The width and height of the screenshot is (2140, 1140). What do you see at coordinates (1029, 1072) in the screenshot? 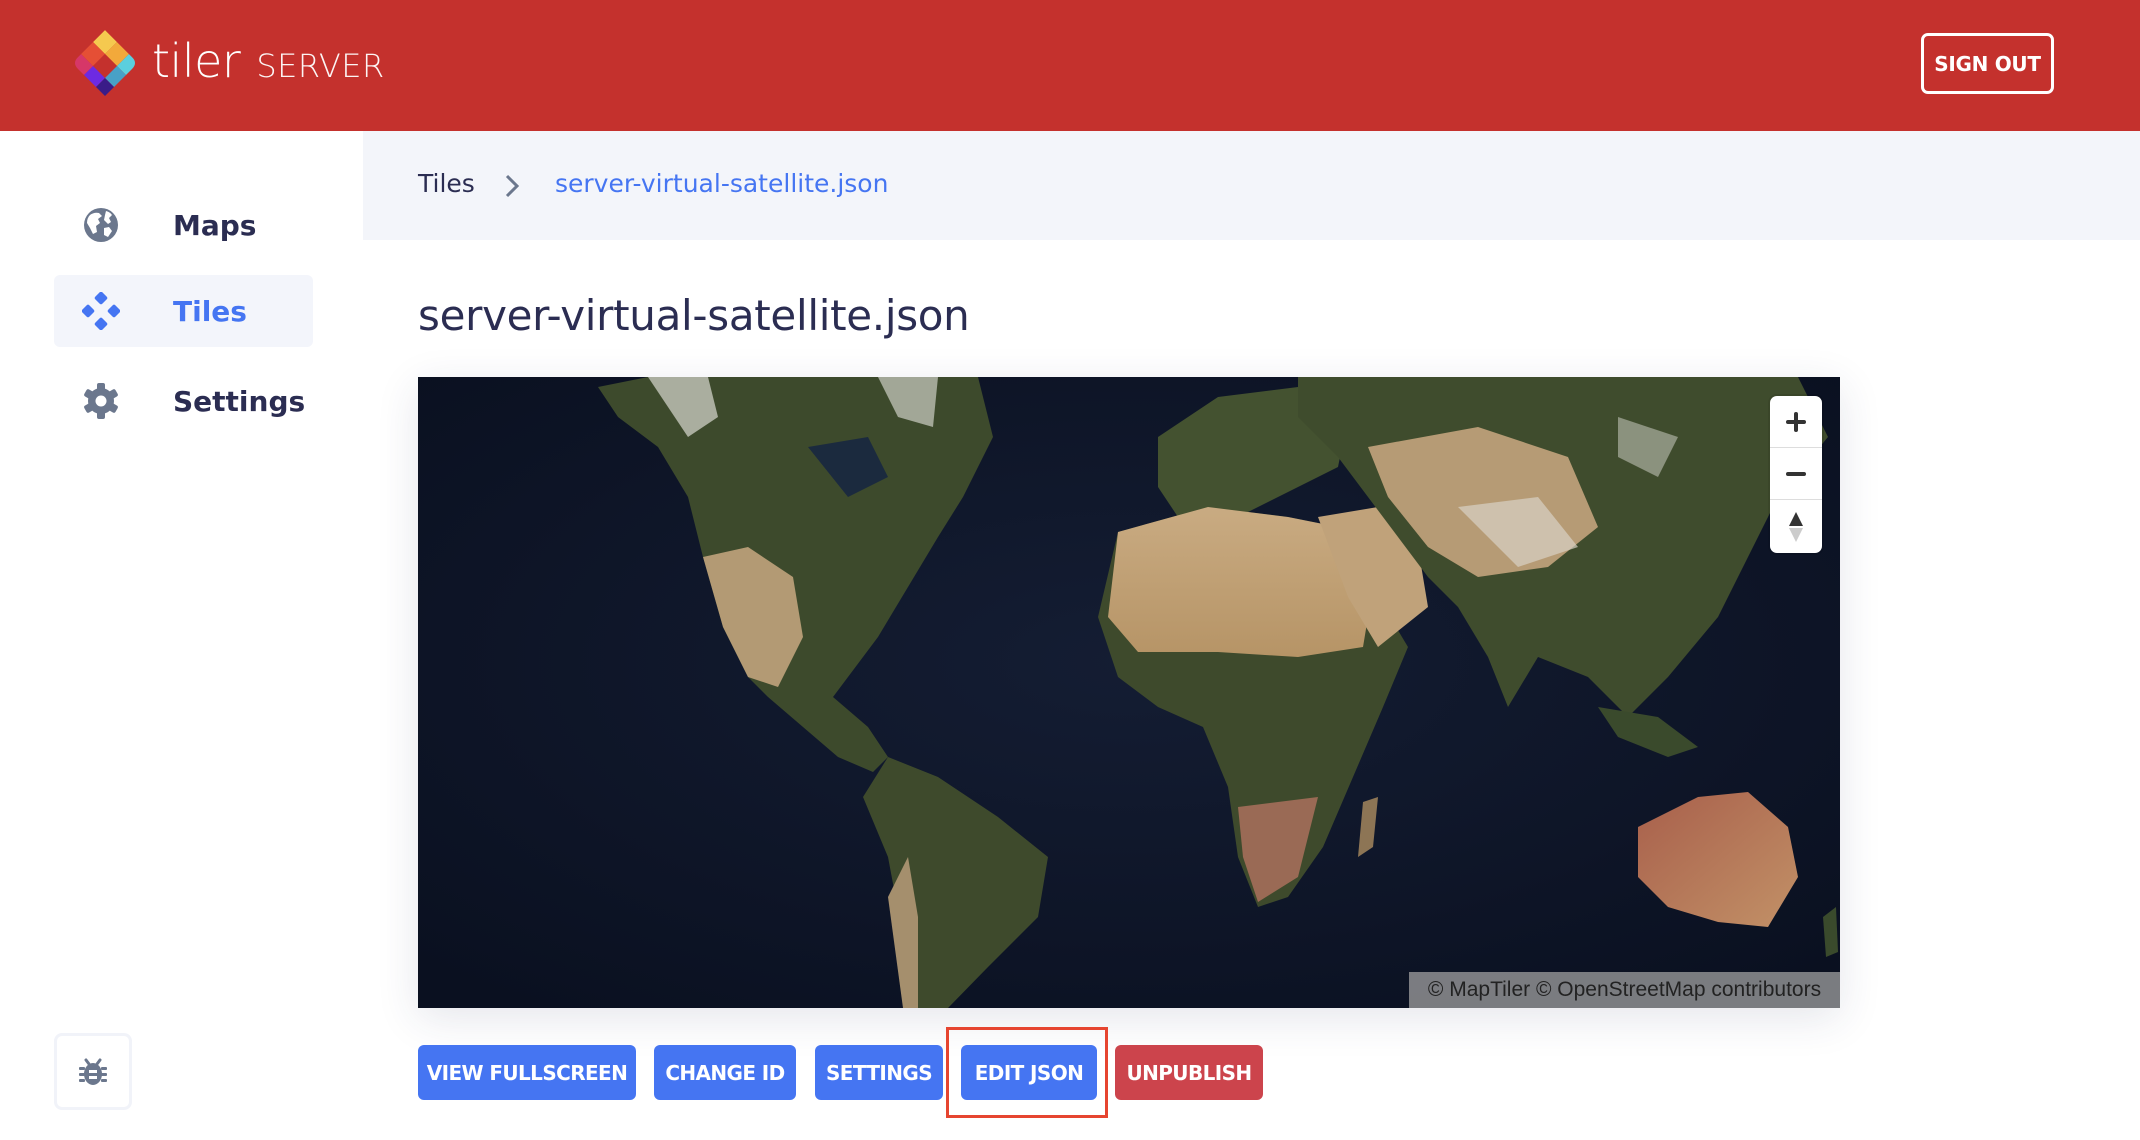
I see `edit-json-button: EDIT JSON` at bounding box center [1029, 1072].